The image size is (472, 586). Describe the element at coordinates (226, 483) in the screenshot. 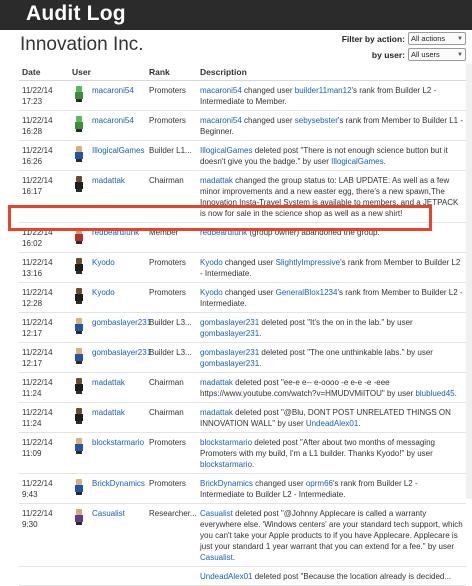

I see `description-user-link: BrickDynamics` at that location.